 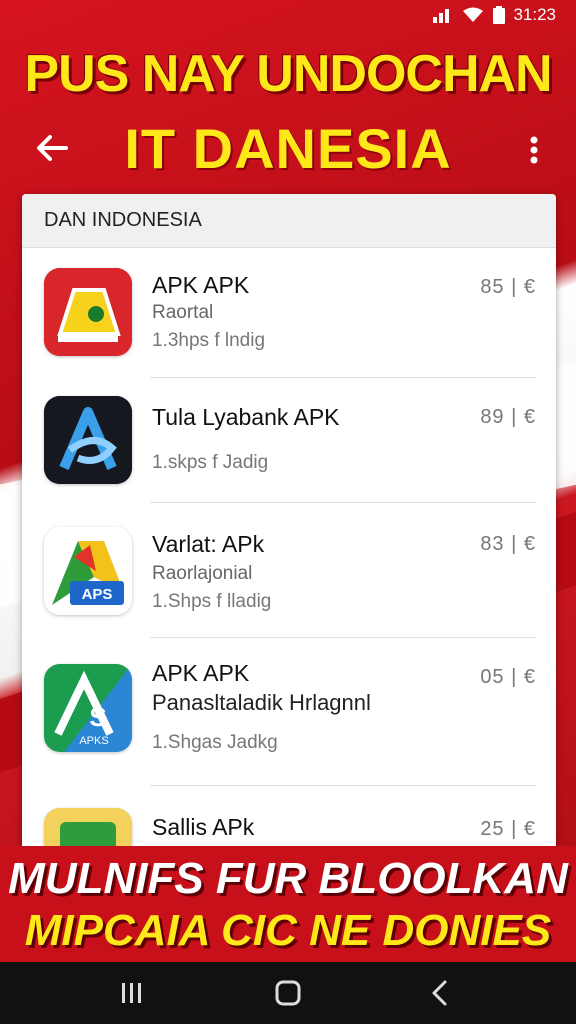 What do you see at coordinates (508, 417) in the screenshot?
I see `app-price: 89 | €` at bounding box center [508, 417].